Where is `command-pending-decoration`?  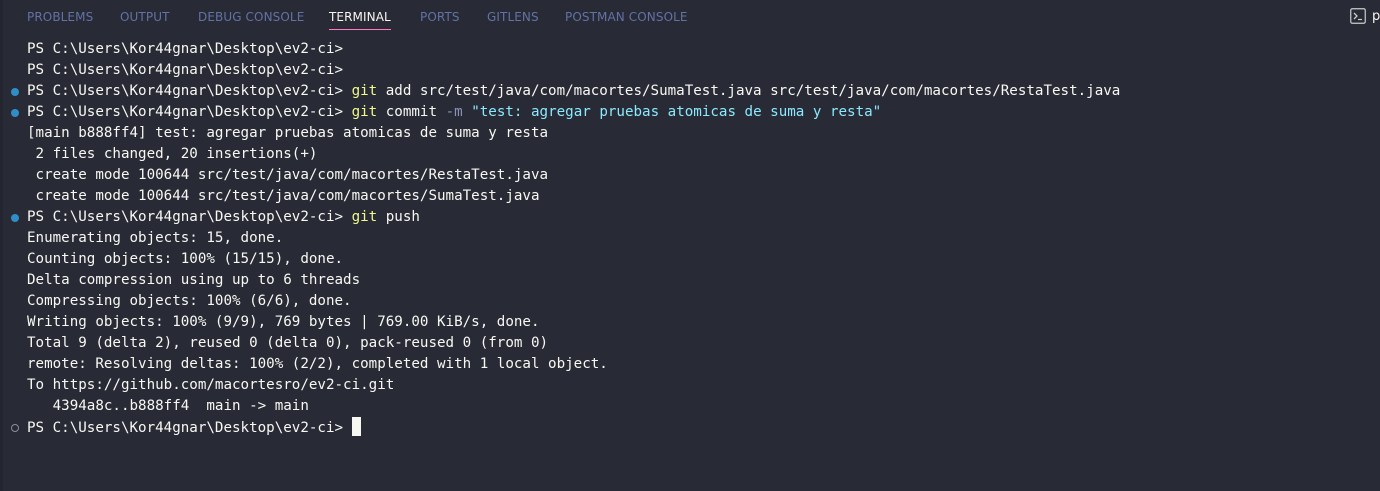
command-pending-decoration is located at coordinates (15, 427).